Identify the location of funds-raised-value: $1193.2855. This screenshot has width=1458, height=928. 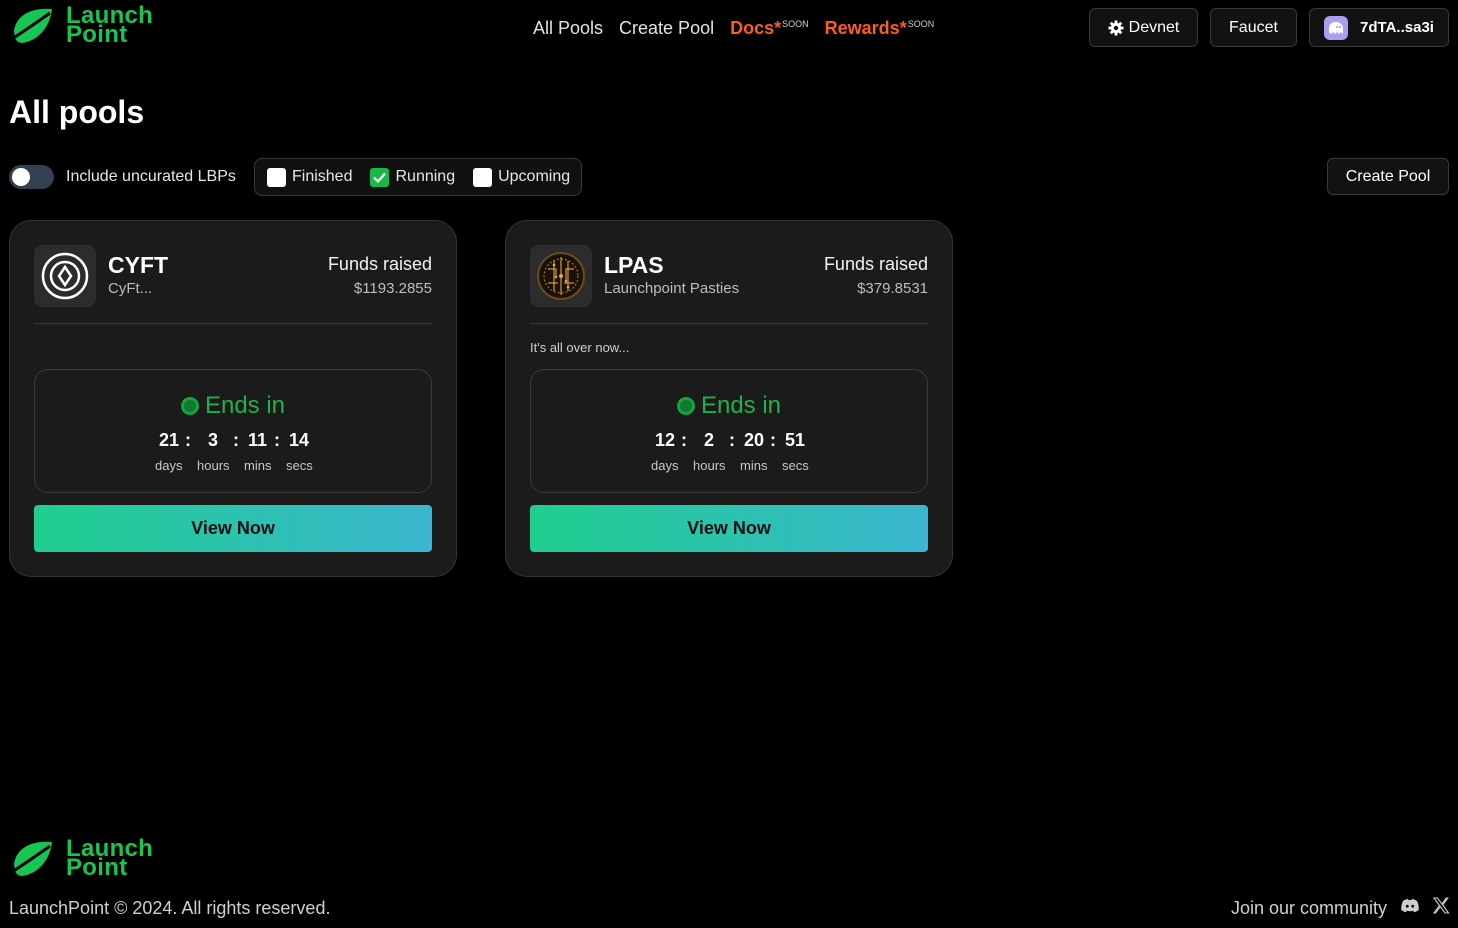
(392, 288).